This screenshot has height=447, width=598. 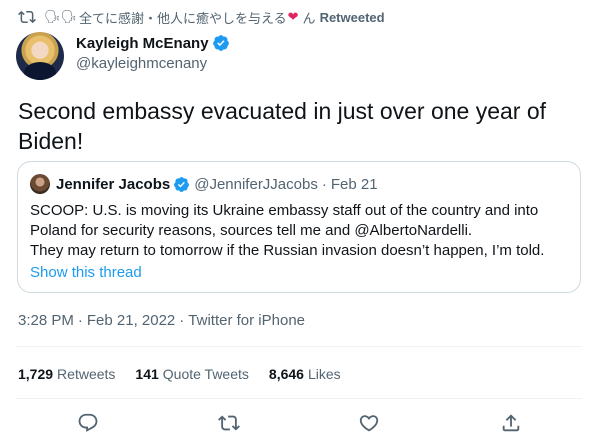 What do you see at coordinates (86, 272) in the screenshot?
I see `show-this-thread-link: Show this thread` at bounding box center [86, 272].